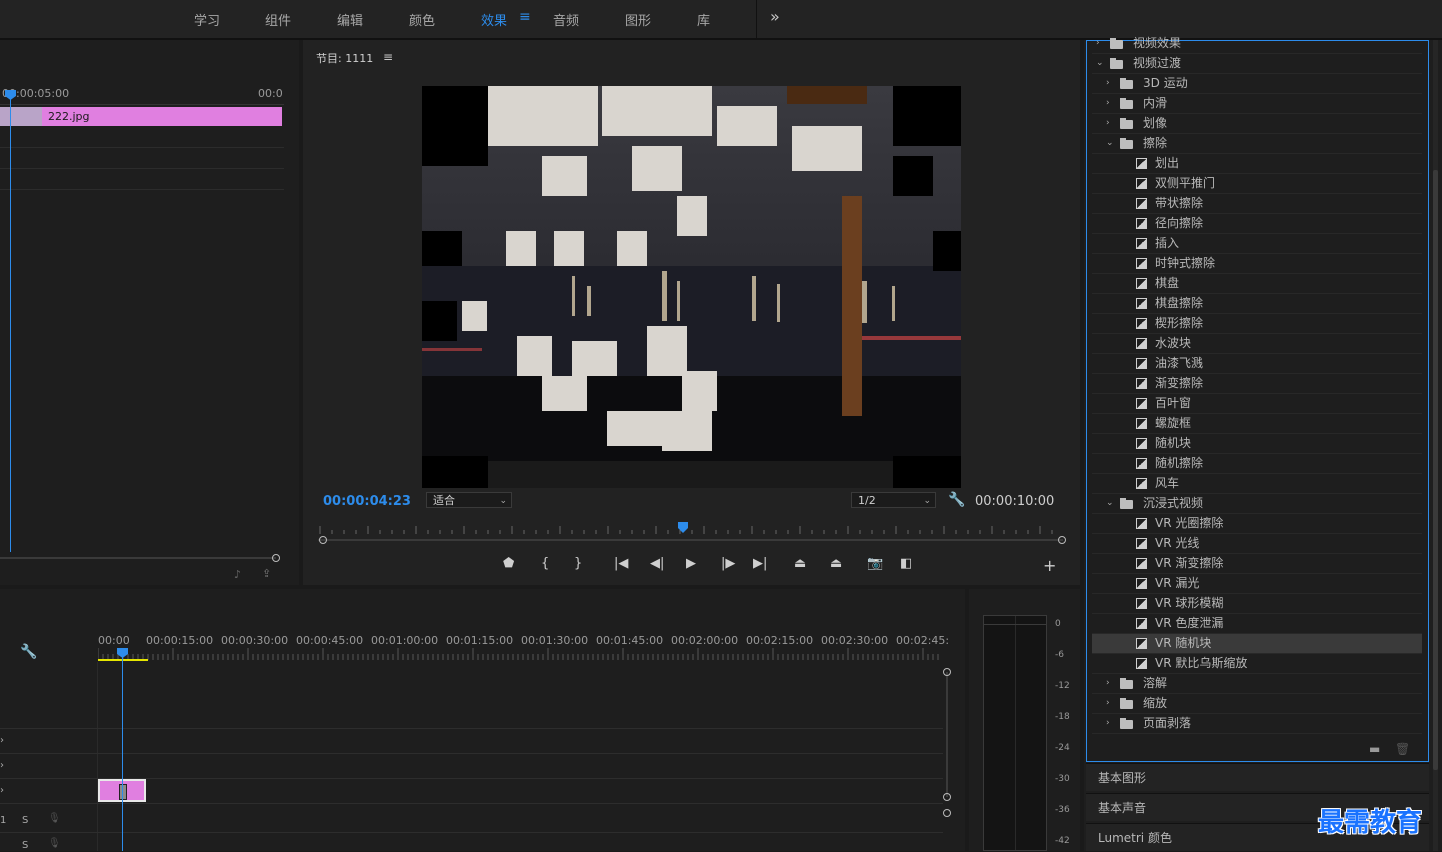 Image resolution: width=1442 pixels, height=852 pixels. What do you see at coordinates (691, 563) in the screenshot?
I see `play-button: ▶` at bounding box center [691, 563].